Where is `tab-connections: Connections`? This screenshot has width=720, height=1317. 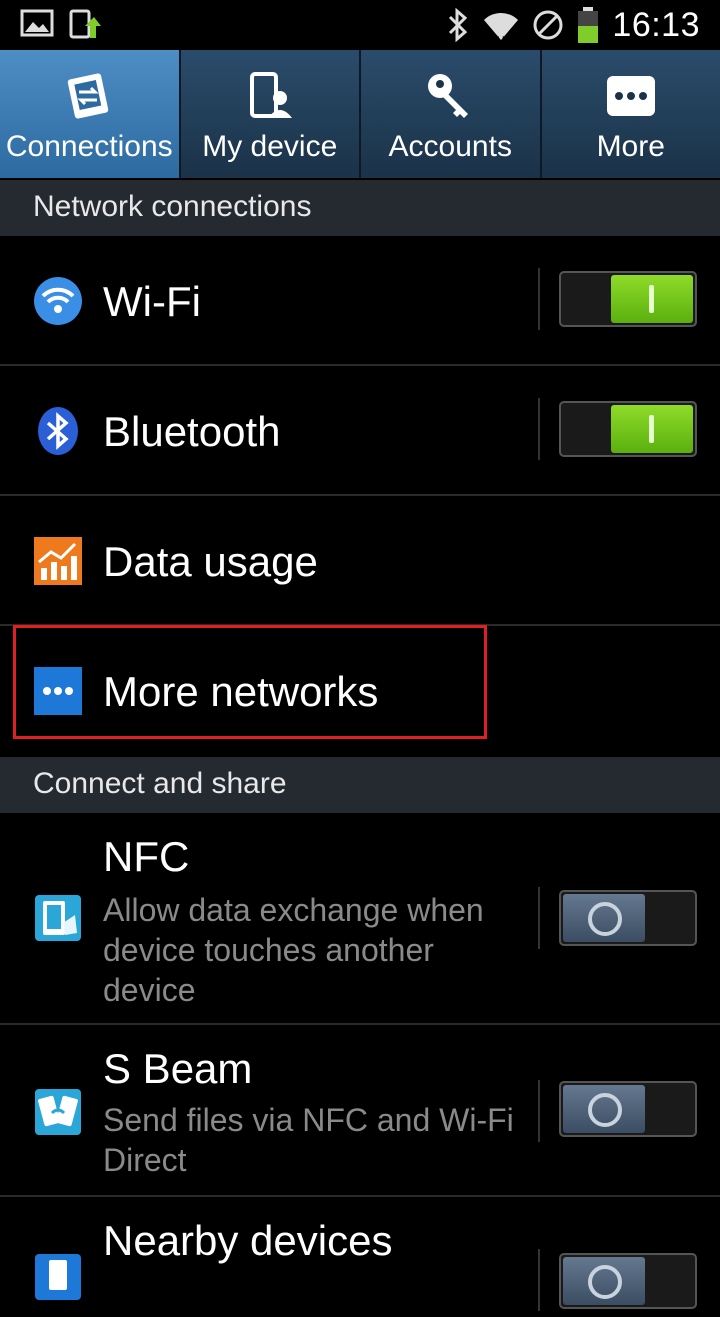 tab-connections: Connections is located at coordinates (90, 114).